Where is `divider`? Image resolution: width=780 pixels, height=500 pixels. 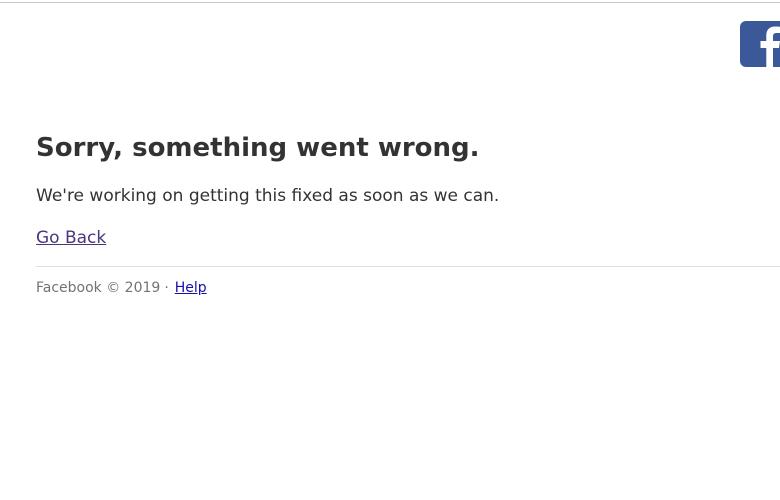 divider is located at coordinates (408, 266).